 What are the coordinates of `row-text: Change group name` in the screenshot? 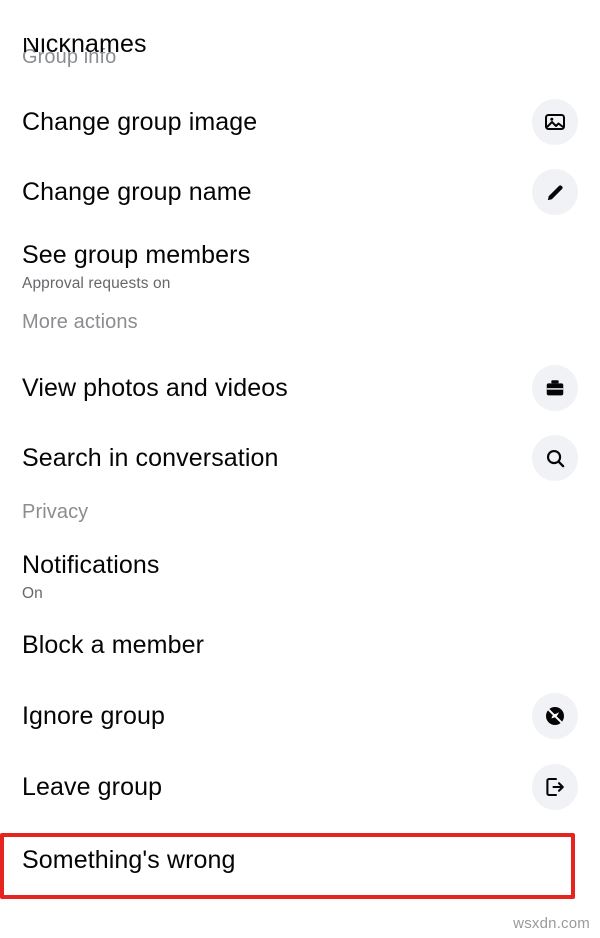 It's located at (137, 192).